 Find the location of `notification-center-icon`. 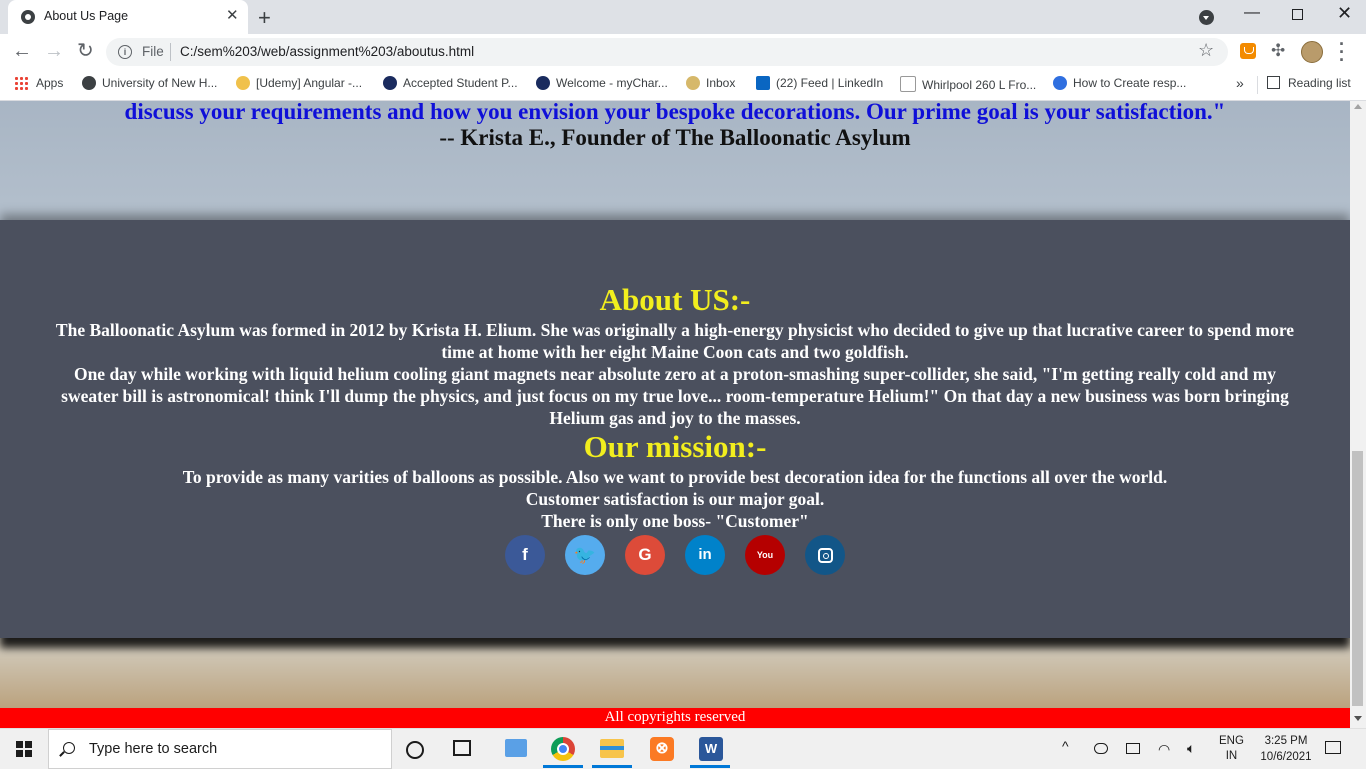

notification-center-icon is located at coordinates (1333, 747).